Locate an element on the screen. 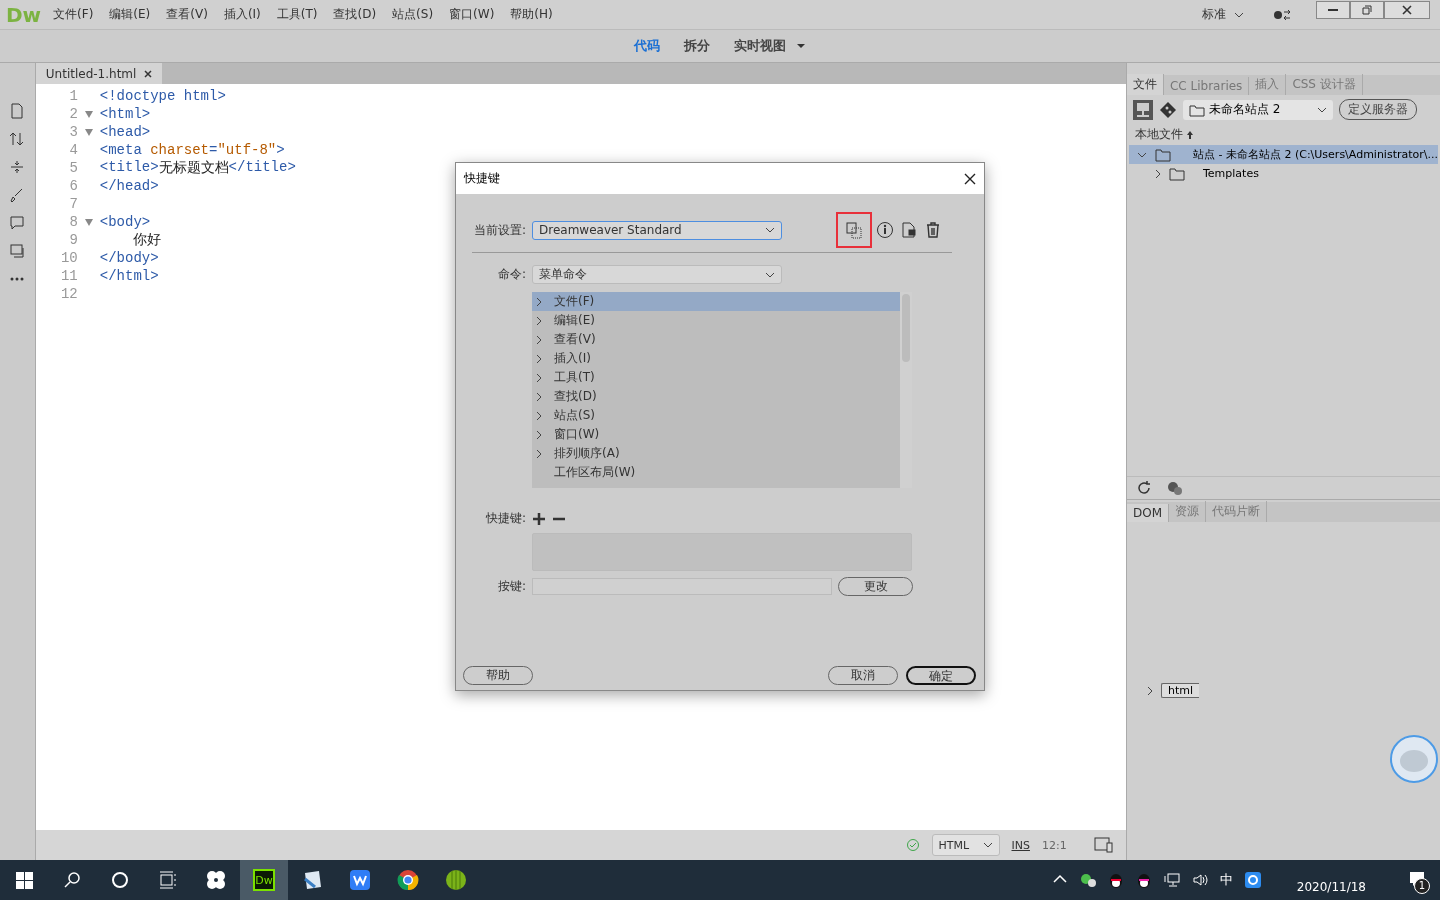  command-item: 编辑(E) is located at coordinates (716, 320).